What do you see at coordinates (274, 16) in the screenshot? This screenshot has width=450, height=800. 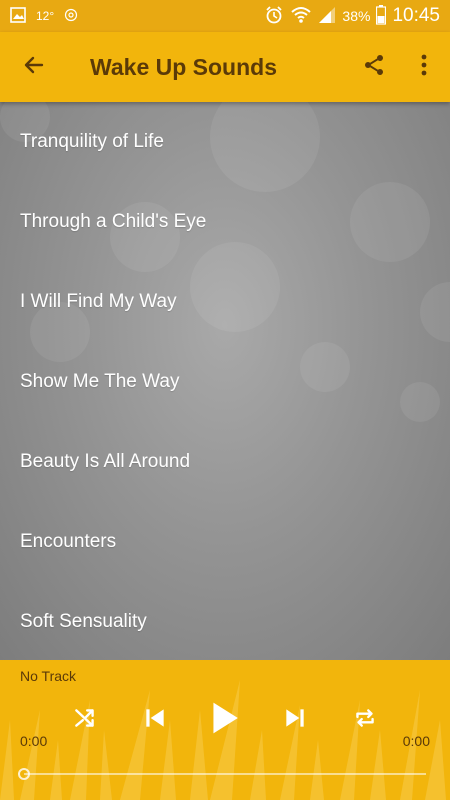 I see `alarm-icon` at bounding box center [274, 16].